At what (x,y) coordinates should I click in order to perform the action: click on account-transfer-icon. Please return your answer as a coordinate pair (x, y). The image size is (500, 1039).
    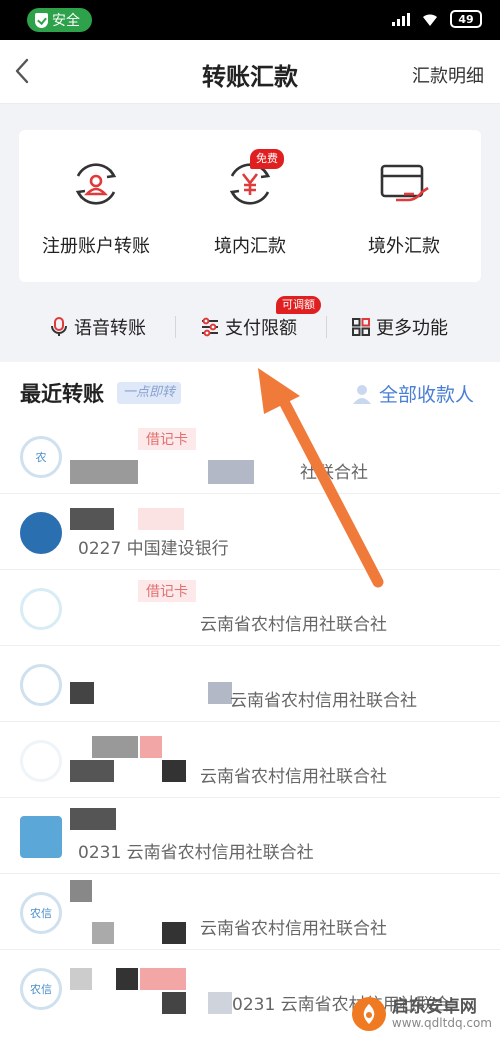
    Looking at the image, I should click on (96, 184).